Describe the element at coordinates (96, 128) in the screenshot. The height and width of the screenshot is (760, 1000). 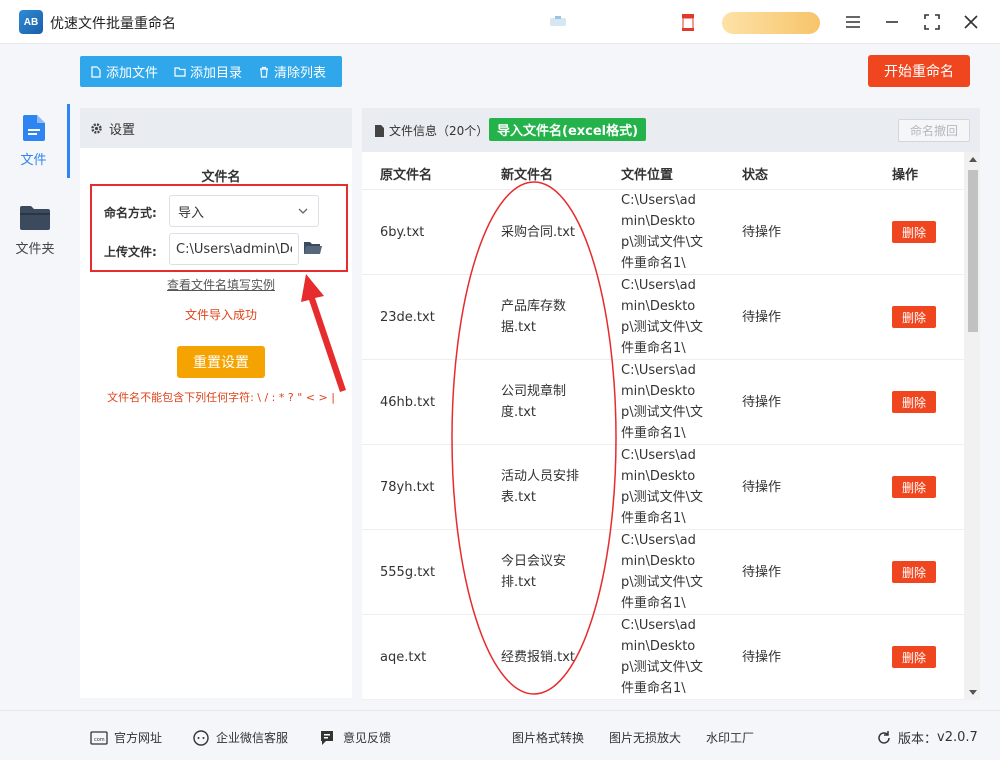
I see `gear-icon` at that location.